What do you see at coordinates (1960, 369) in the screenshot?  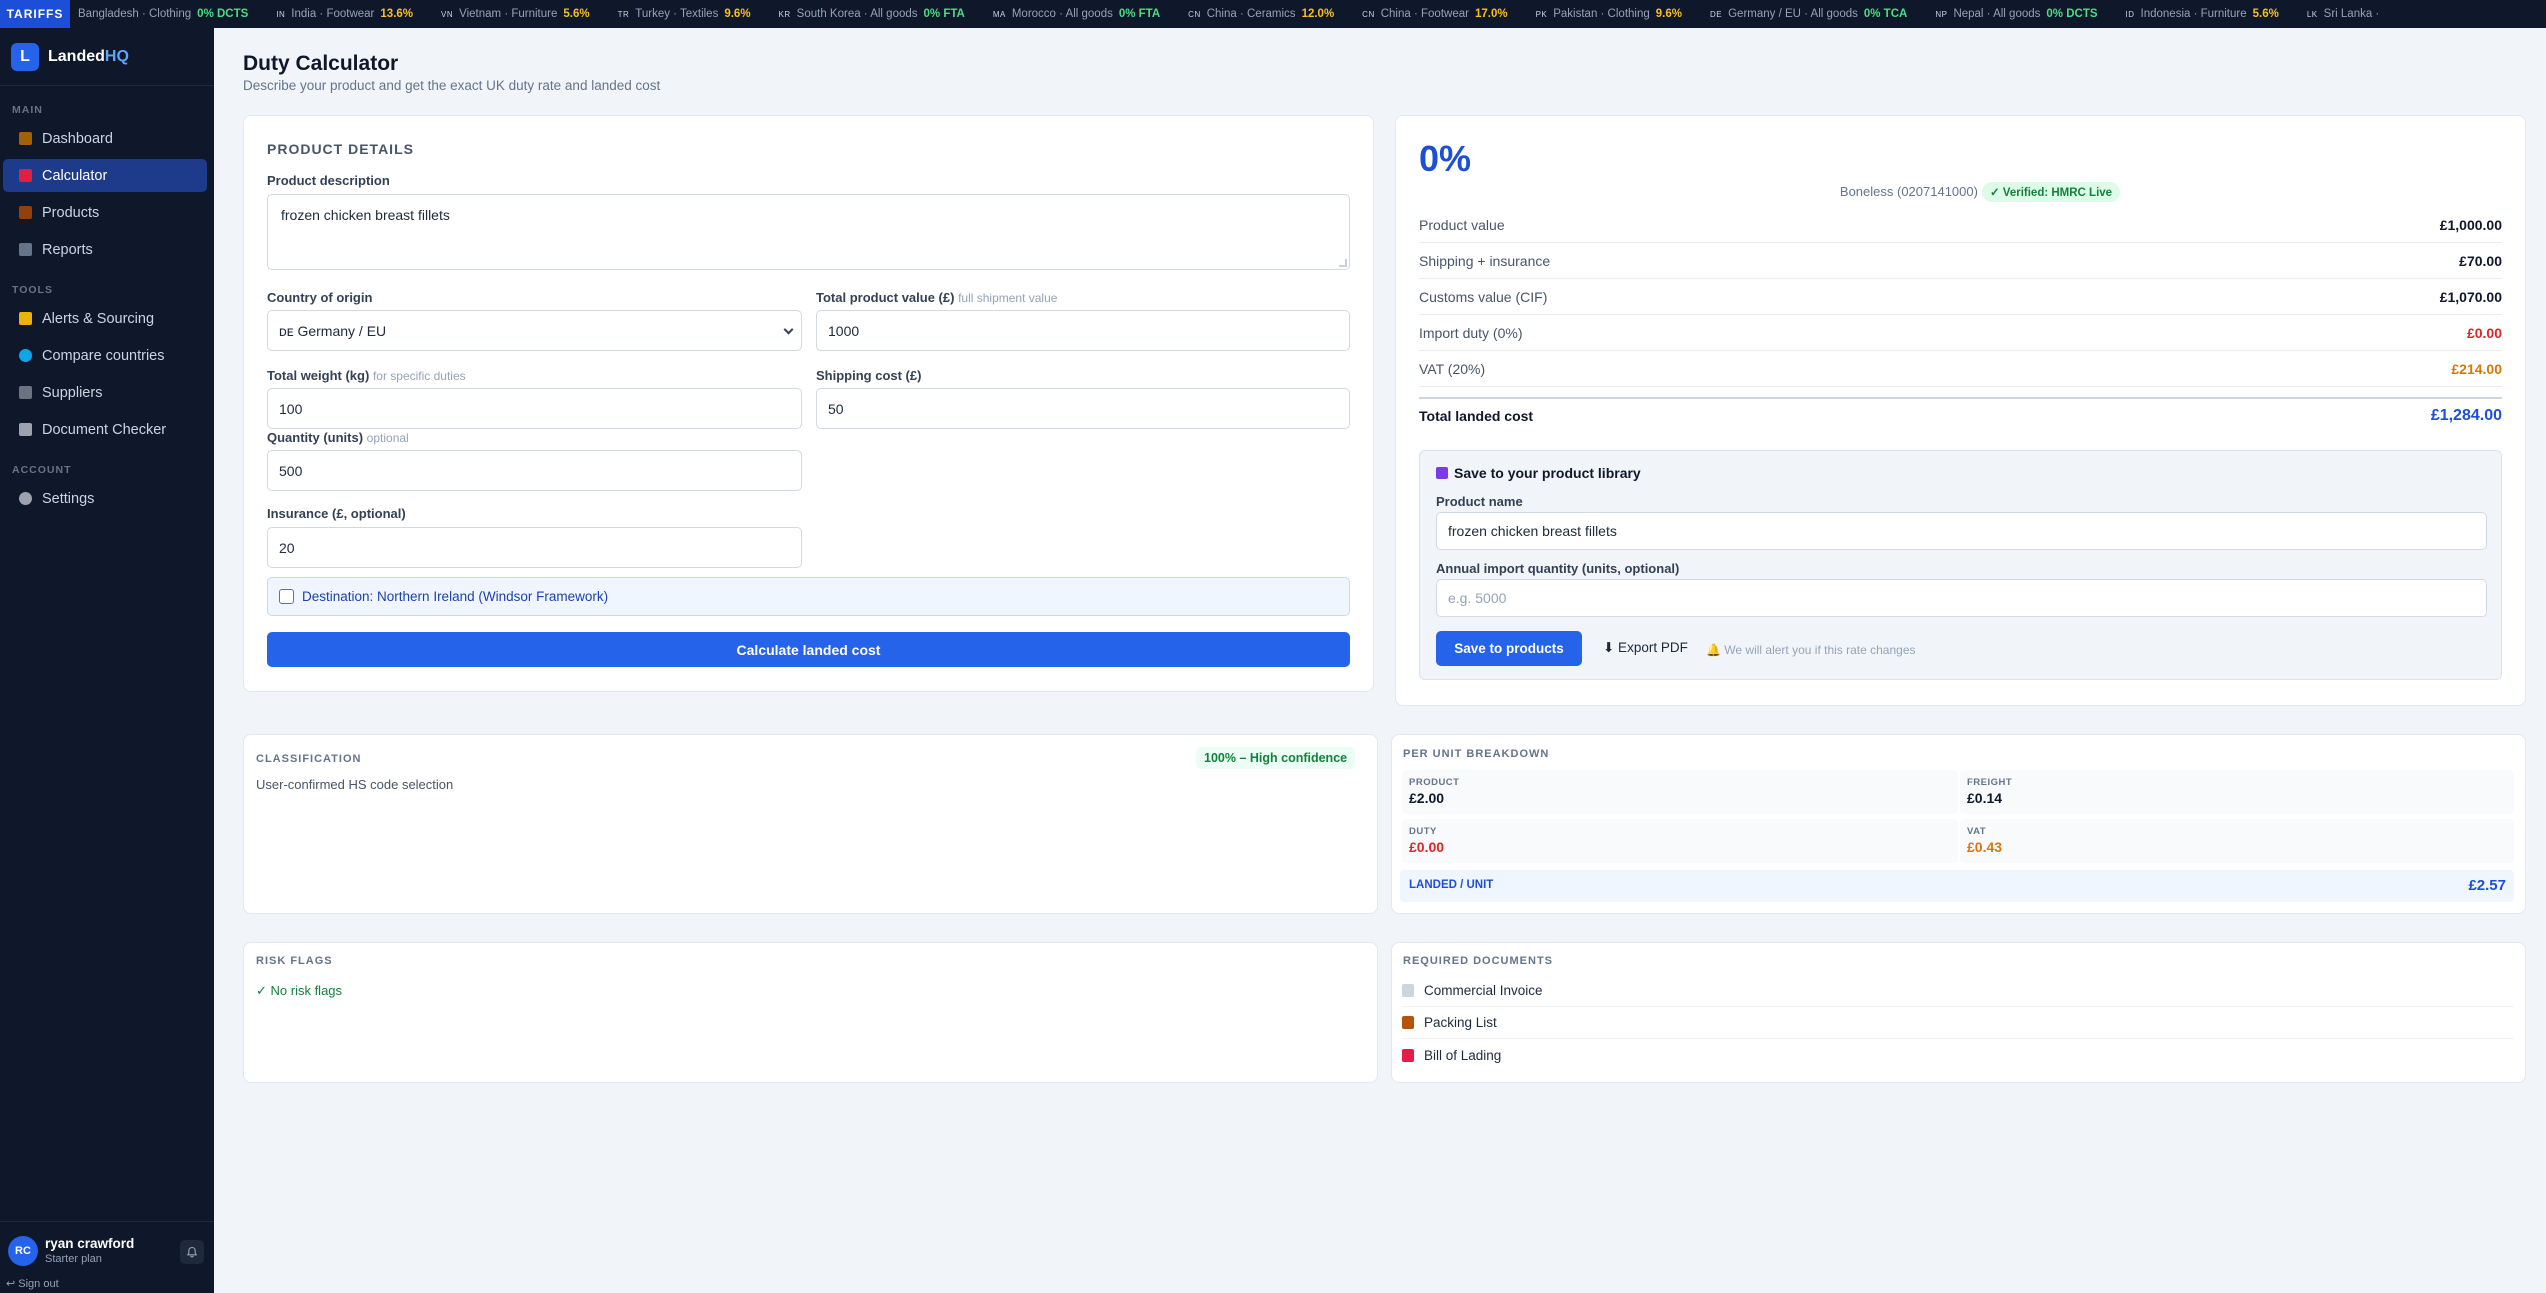 I see `cost-row: VAT (20%) £214.00` at bounding box center [1960, 369].